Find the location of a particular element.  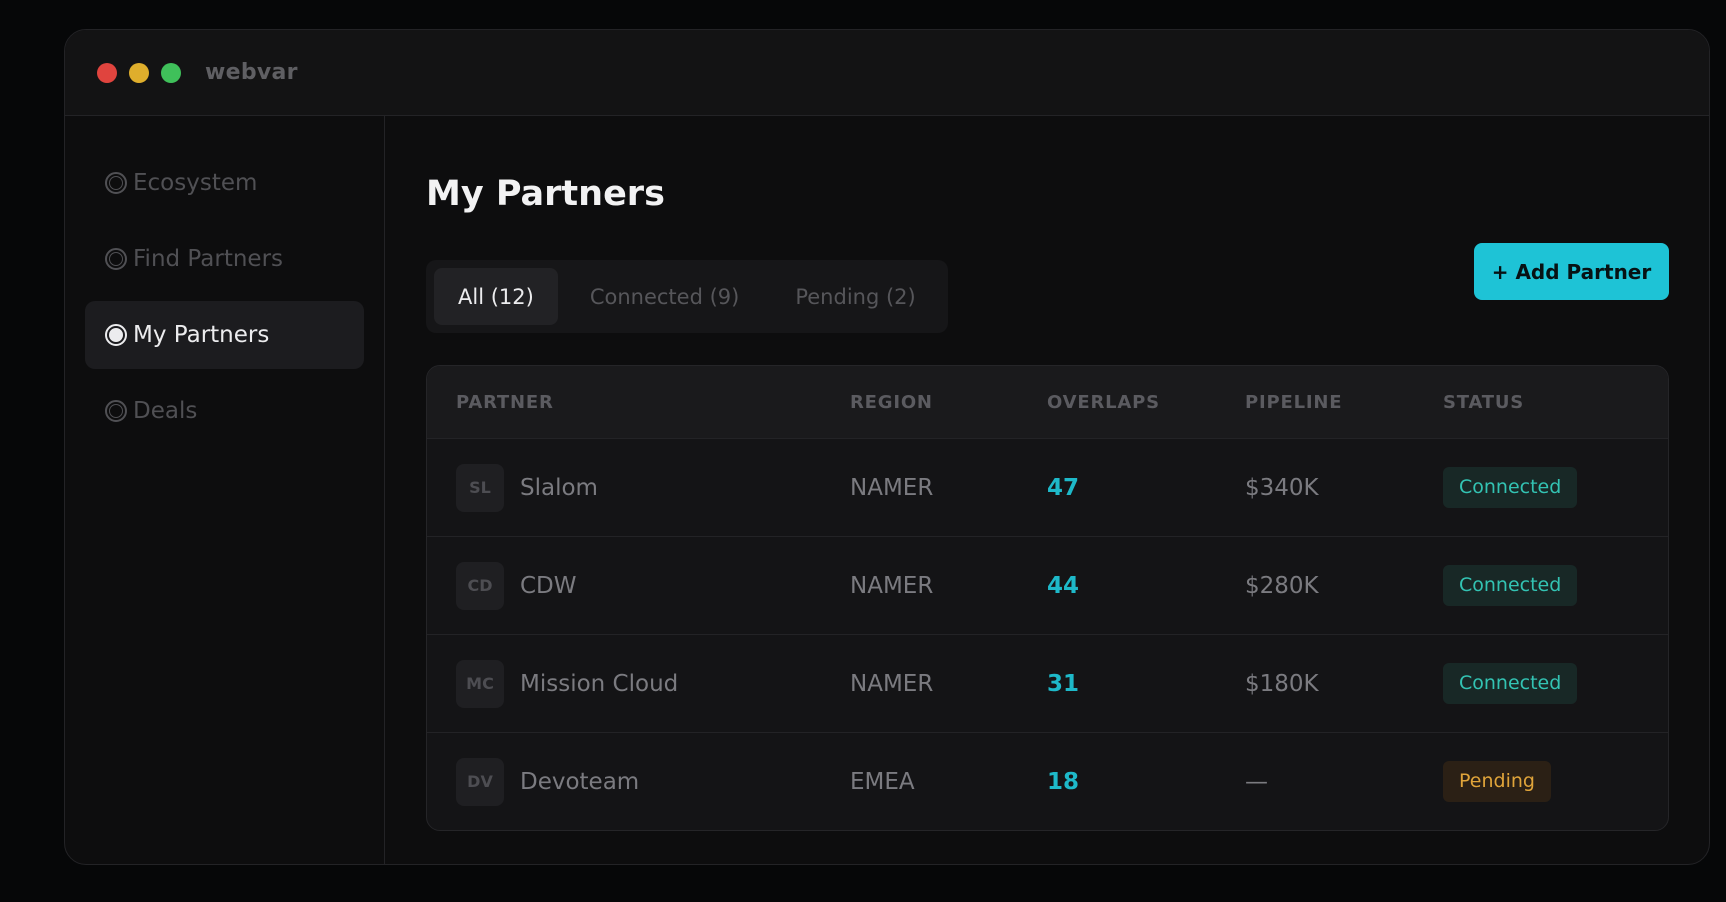

overlaps-cell: 31 is located at coordinates (1063, 683).